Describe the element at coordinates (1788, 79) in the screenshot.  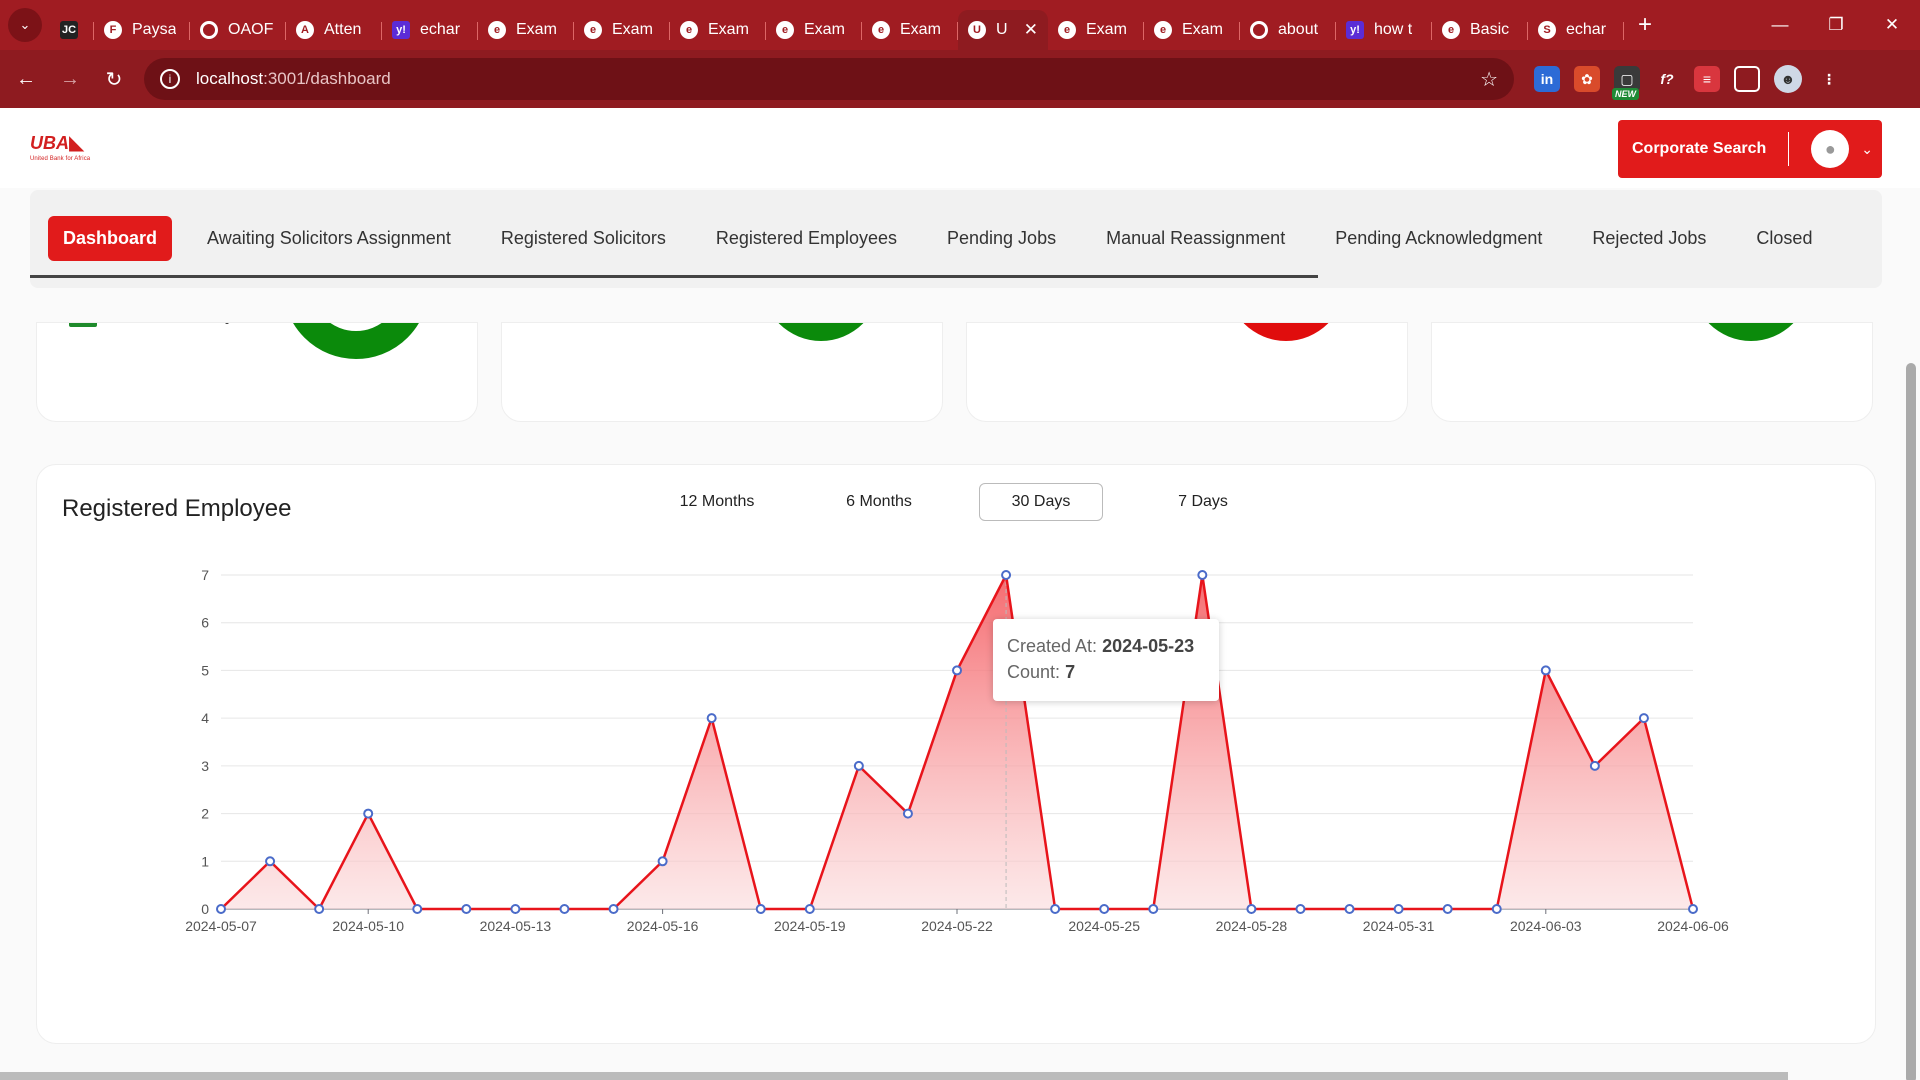
I see `profile-avatar-icon: ☻` at that location.